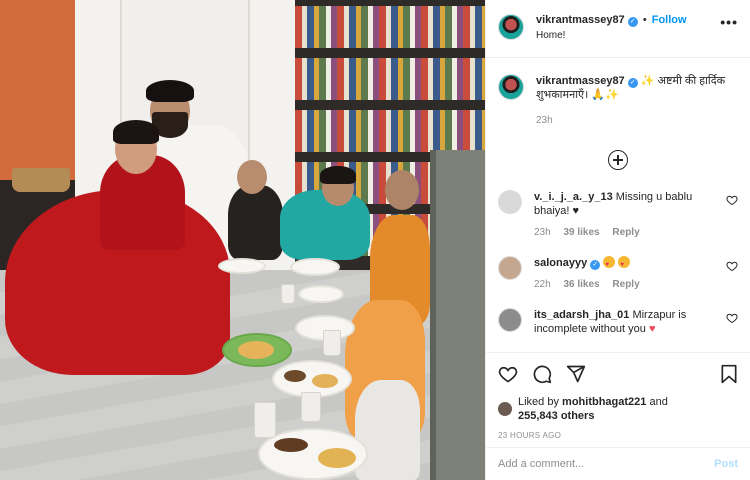 This screenshot has width=750, height=480. Describe the element at coordinates (581, 284) in the screenshot. I see `comment-likes: 36 likes` at that location.